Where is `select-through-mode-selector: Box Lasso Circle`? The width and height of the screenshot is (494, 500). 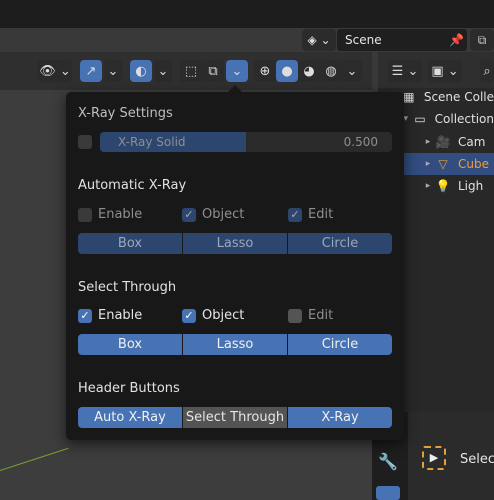
select-through-mode-selector: Box Lasso Circle is located at coordinates (235, 344).